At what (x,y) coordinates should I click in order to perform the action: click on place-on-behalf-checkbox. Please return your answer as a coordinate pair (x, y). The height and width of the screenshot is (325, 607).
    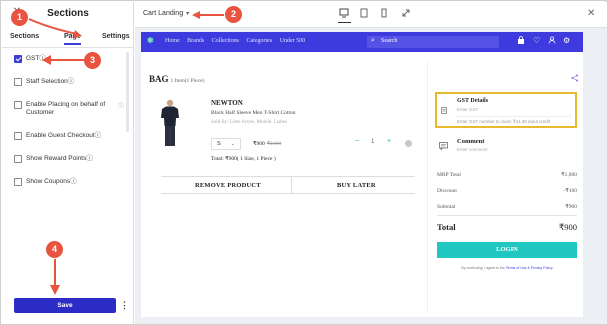
    Looking at the image, I should click on (18, 105).